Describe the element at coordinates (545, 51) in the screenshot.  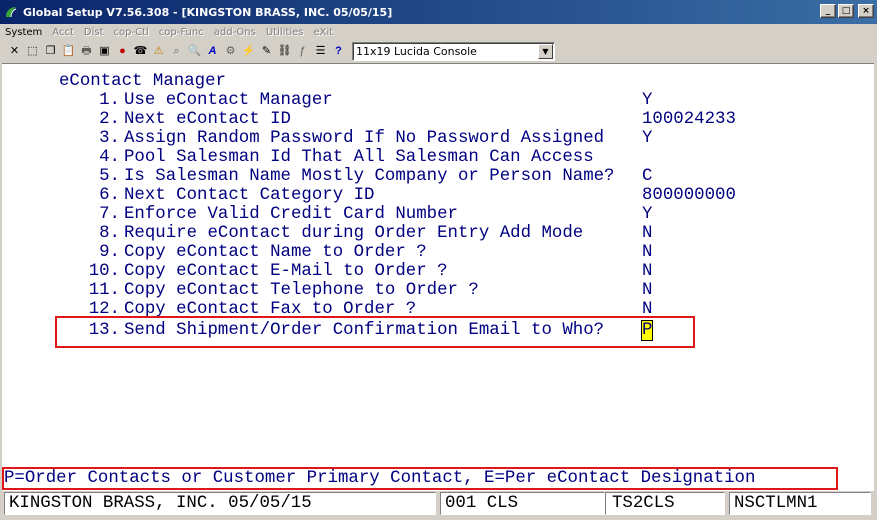
I see `dropdown-arrow-icon: ▼` at that location.